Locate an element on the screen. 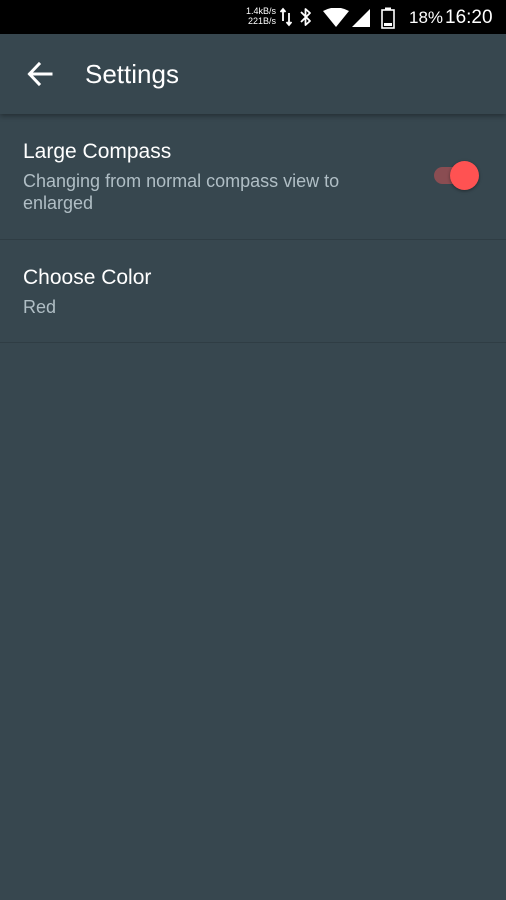  large-compass-toggle is located at coordinates (459, 175).